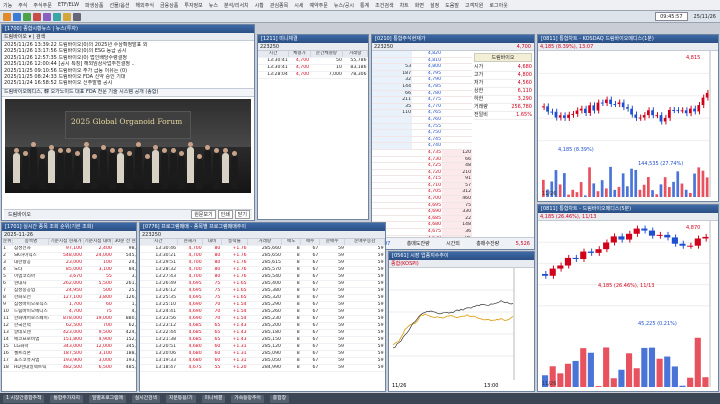 This screenshot has height=404, width=720. Describe the element at coordinates (69, 256) in the screenshot. I see `rank-row: 2SK하이닉스548,00024,000545,0004.39` at that location.